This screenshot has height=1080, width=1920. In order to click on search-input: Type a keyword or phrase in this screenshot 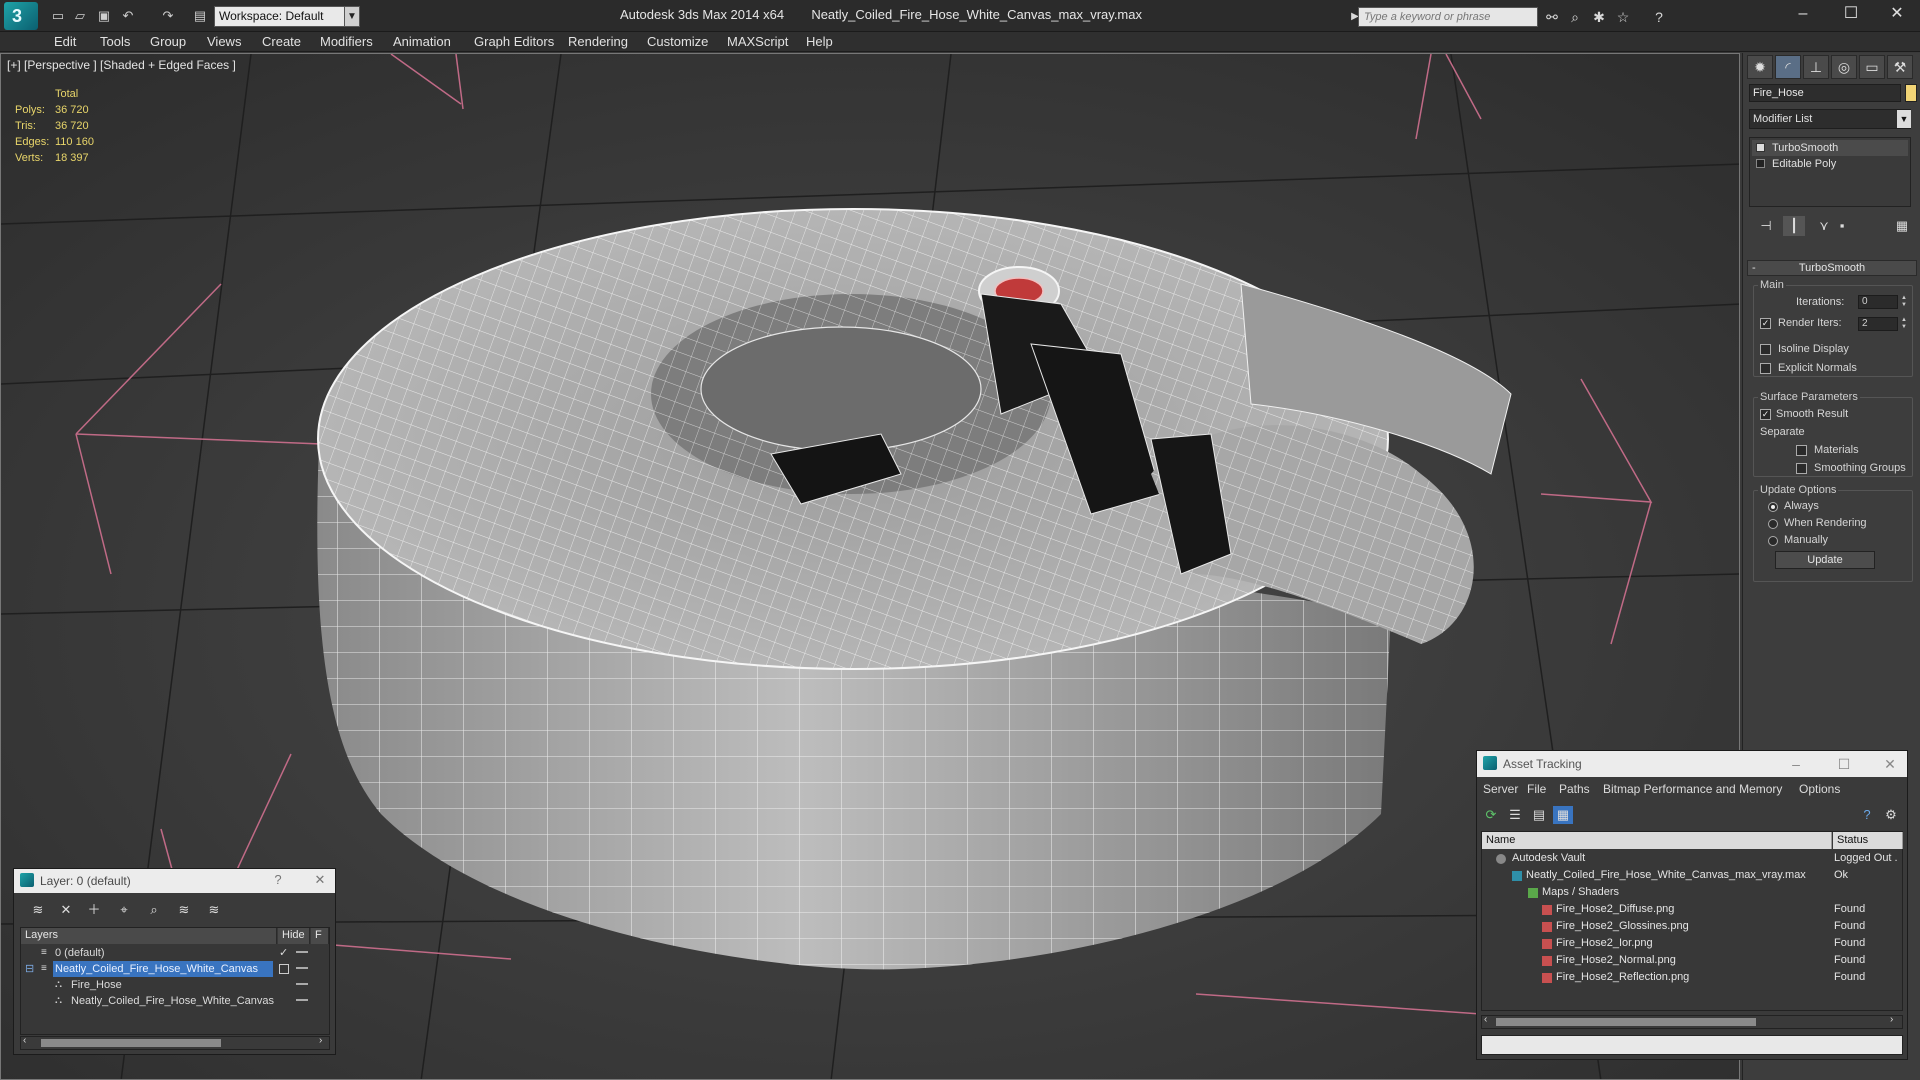, I will do `click(1448, 17)`.